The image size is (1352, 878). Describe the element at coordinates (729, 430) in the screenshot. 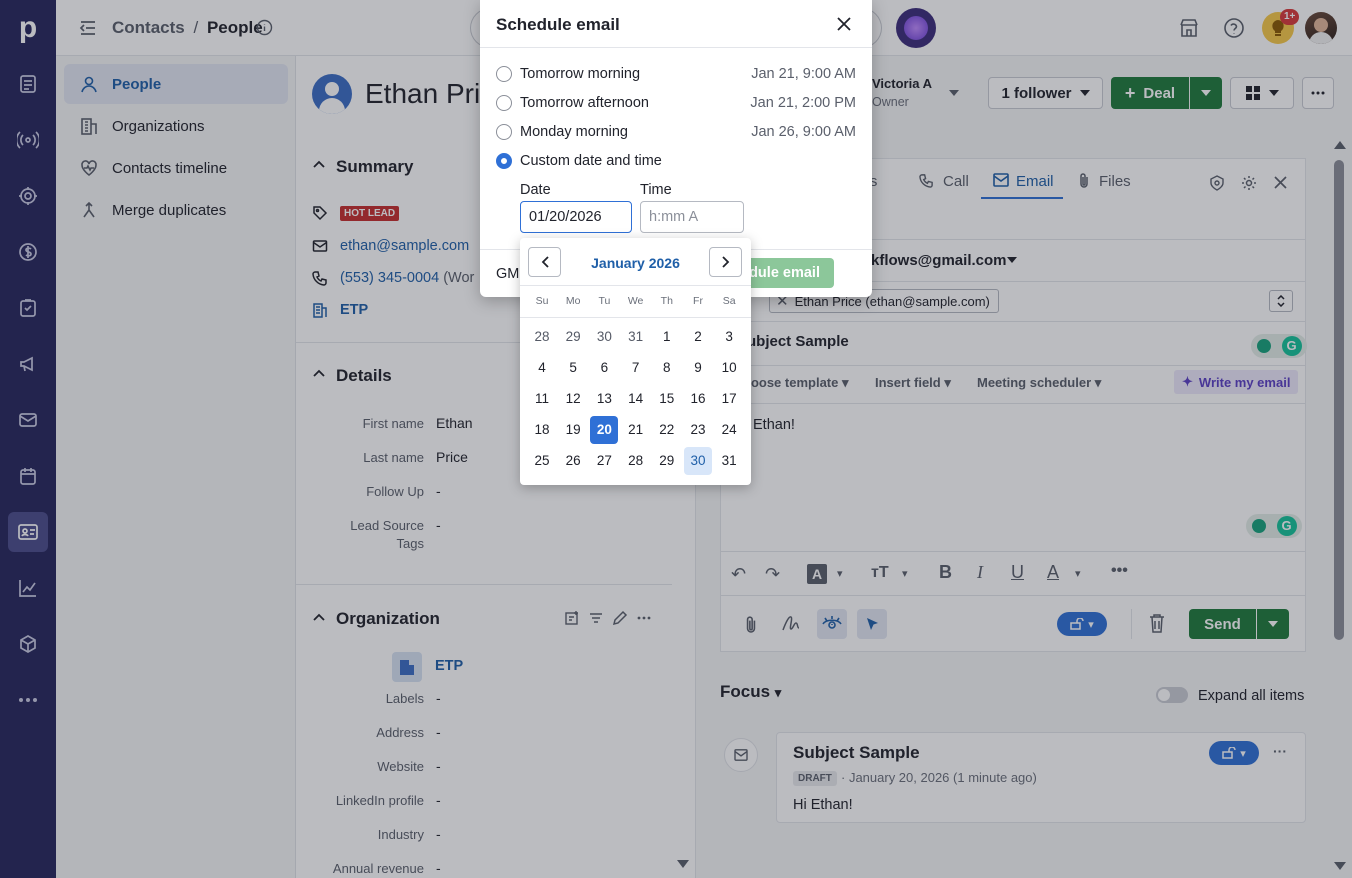

I see `calendar-day: 24` at that location.